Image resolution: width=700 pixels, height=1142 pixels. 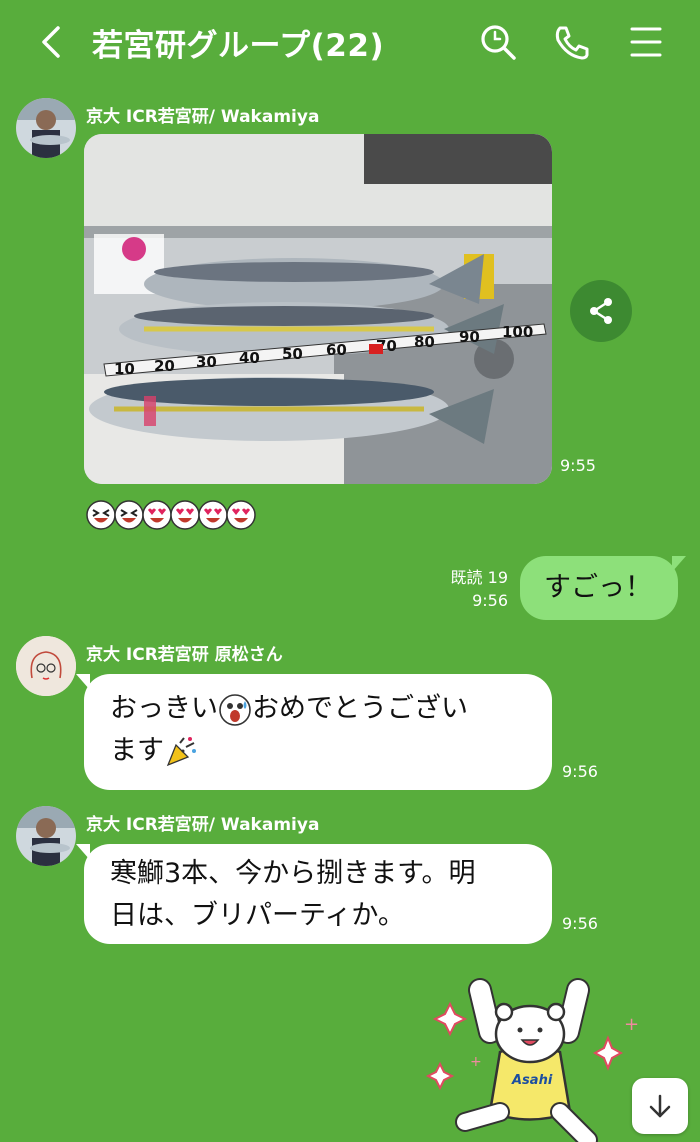 I want to click on message-bubble-outgoing: すごっ！, so click(x=603, y=588).